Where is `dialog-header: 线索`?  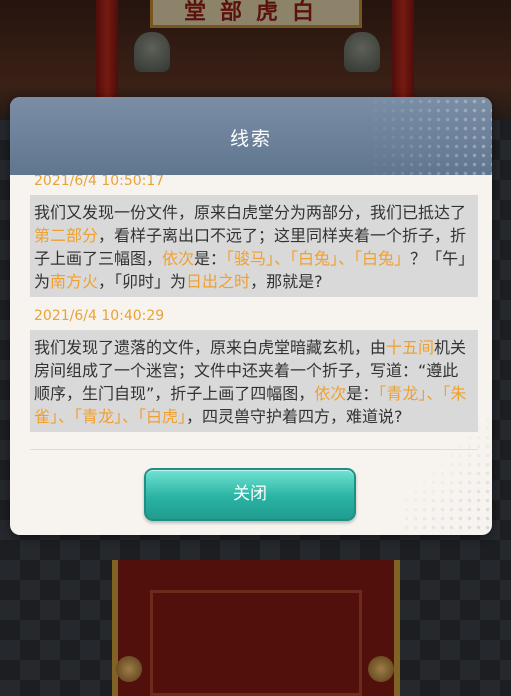 dialog-header: 线索 is located at coordinates (251, 136).